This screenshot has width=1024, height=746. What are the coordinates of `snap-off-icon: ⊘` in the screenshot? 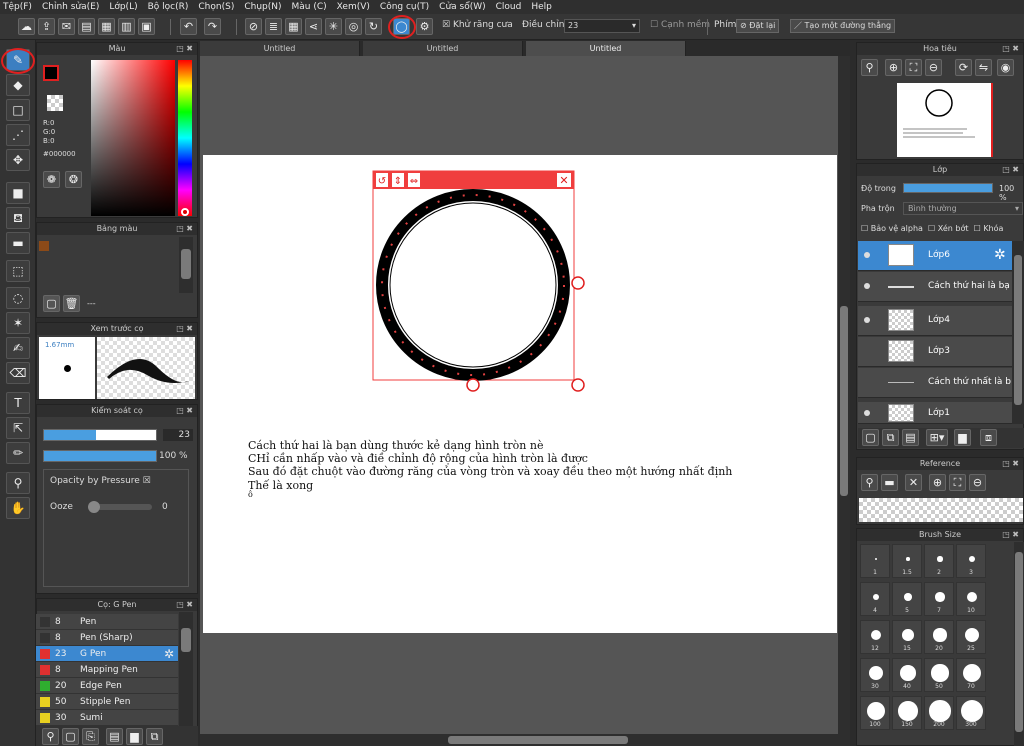 It's located at (253, 26).